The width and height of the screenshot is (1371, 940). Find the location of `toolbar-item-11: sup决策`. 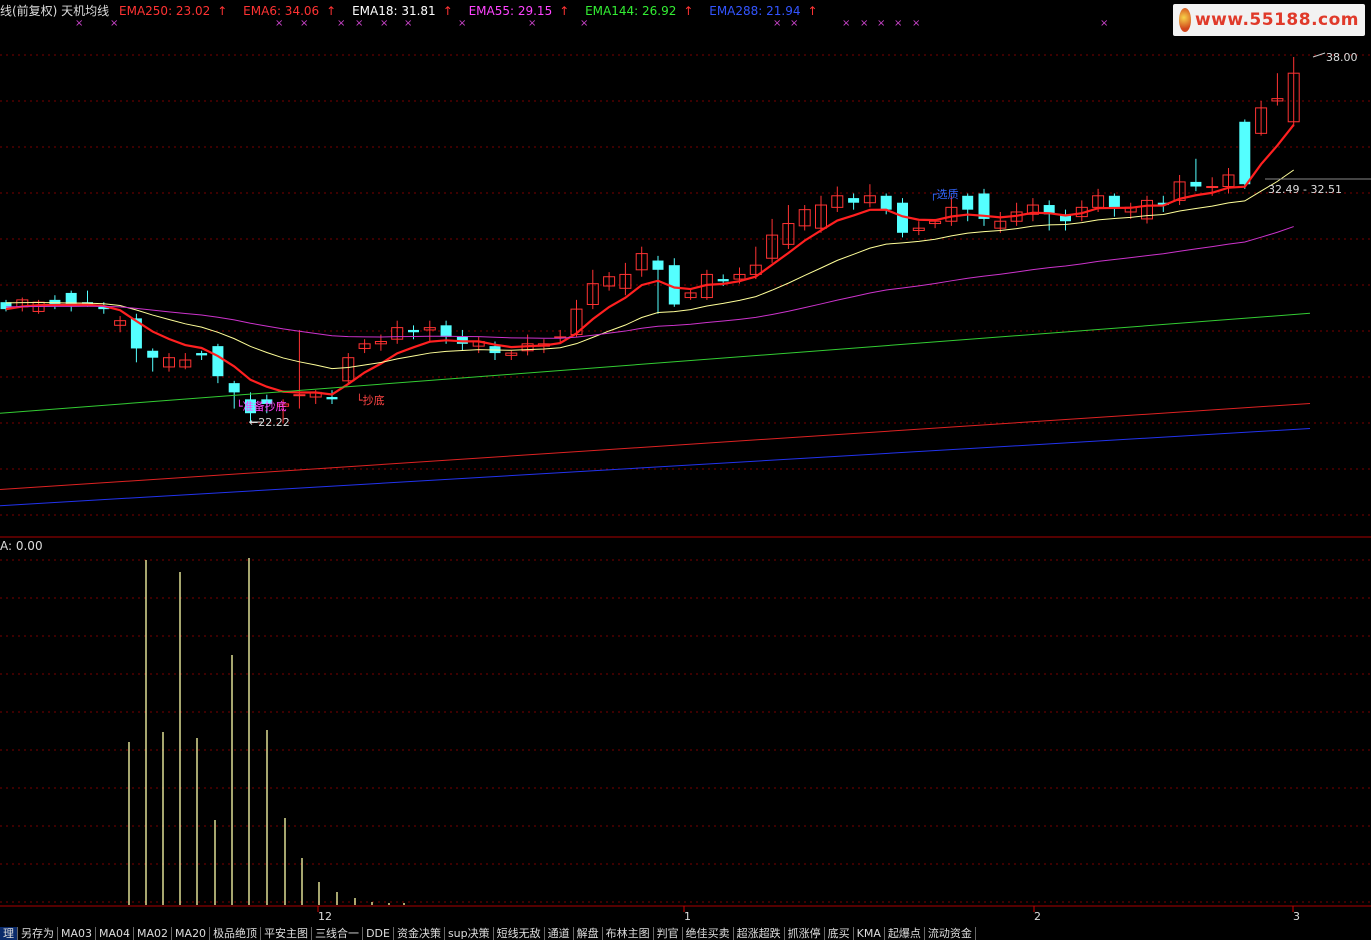

toolbar-item-11: sup决策 is located at coordinates (469, 933).